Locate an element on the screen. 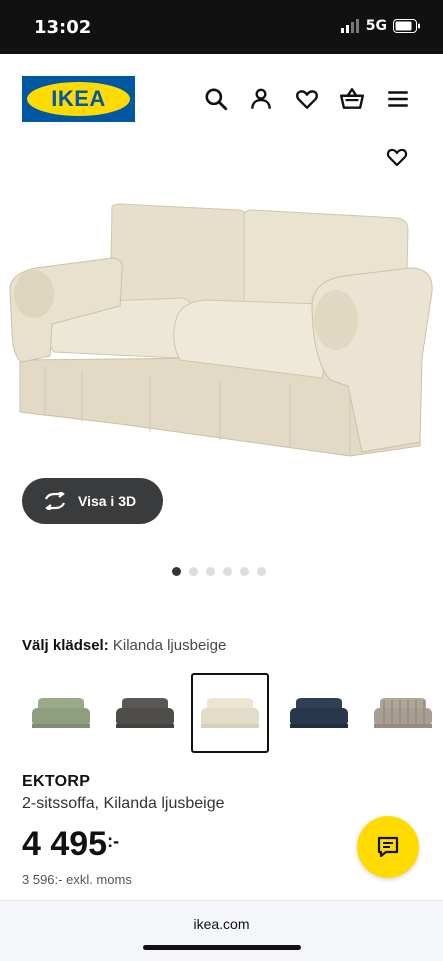 This screenshot has width=443, height=961. status-indicators: 5G is located at coordinates (380, 26).